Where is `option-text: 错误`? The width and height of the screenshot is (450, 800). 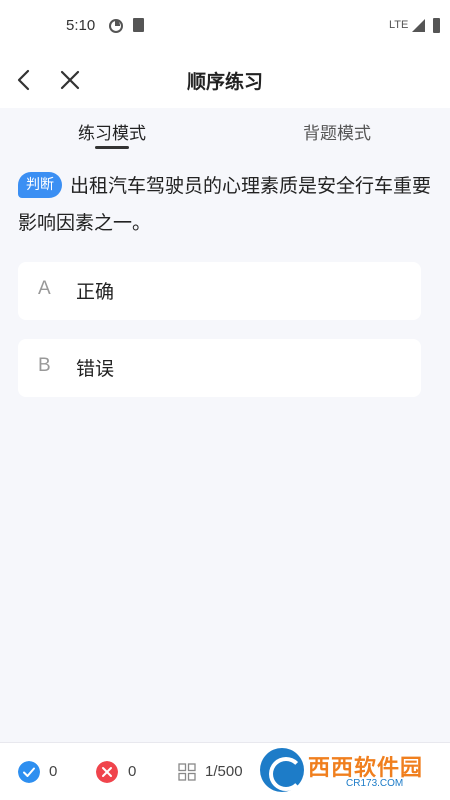 option-text: 错误 is located at coordinates (95, 369).